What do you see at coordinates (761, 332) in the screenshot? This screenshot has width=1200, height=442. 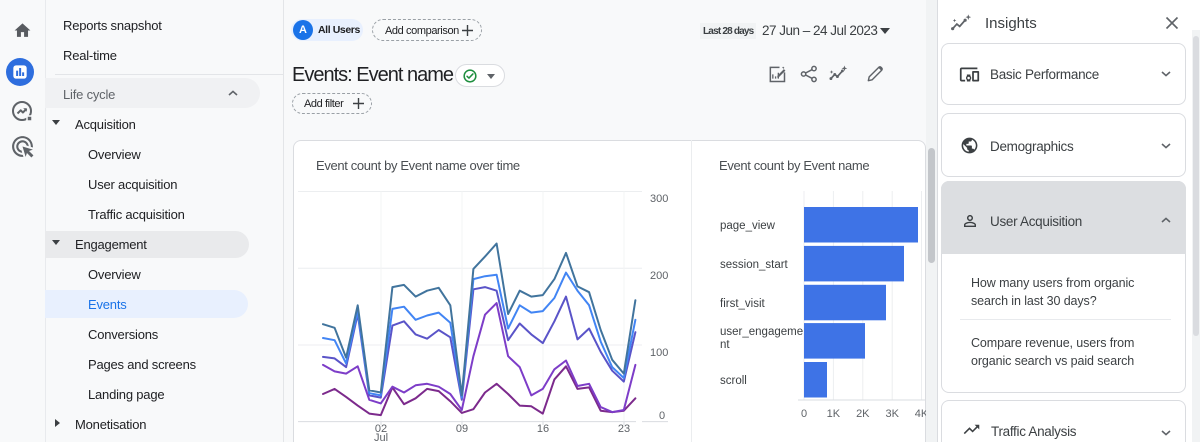 I see `svg-text: user_engageme` at bounding box center [761, 332].